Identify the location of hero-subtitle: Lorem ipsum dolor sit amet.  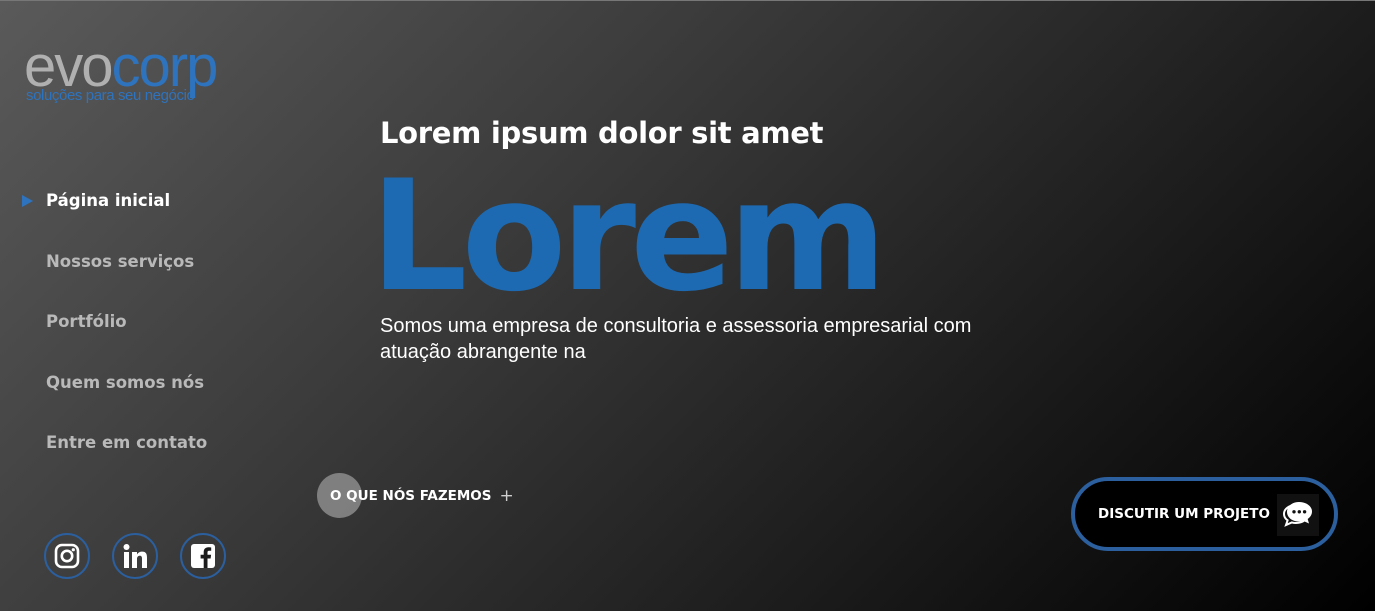
(602, 133).